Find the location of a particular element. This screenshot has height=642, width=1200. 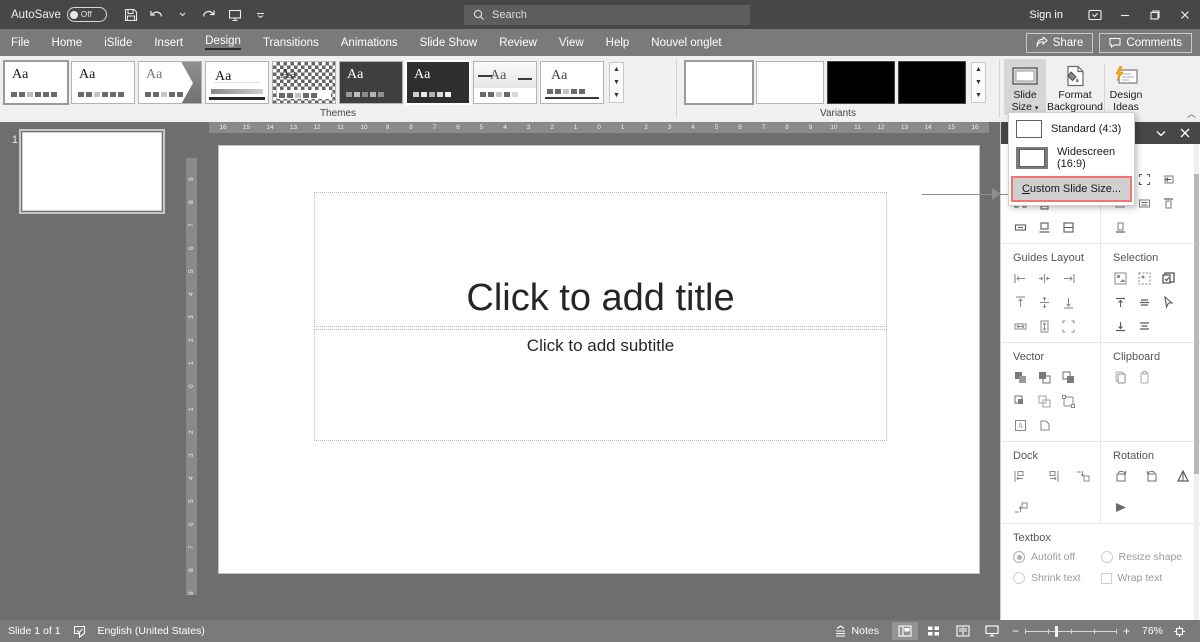

flip-horizontal-icon is located at coordinates (1120, 507).